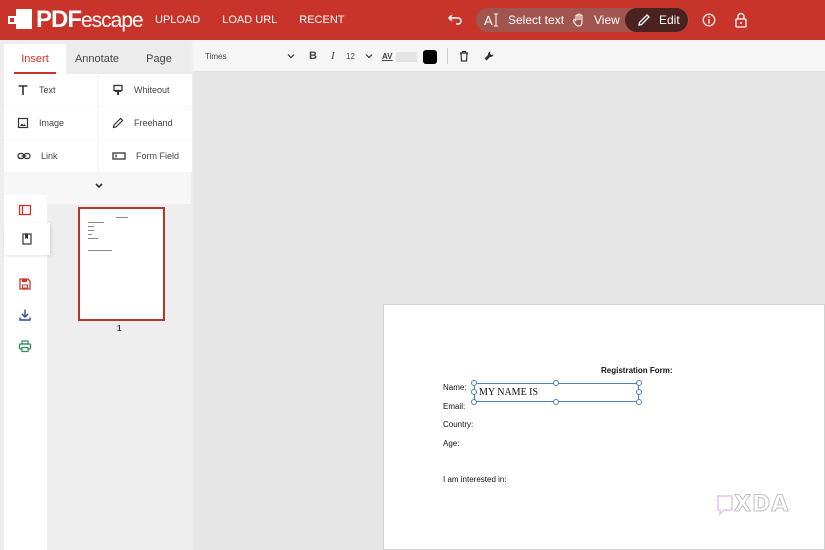  Describe the element at coordinates (119, 328) in the screenshot. I see `page-number: 1` at that location.